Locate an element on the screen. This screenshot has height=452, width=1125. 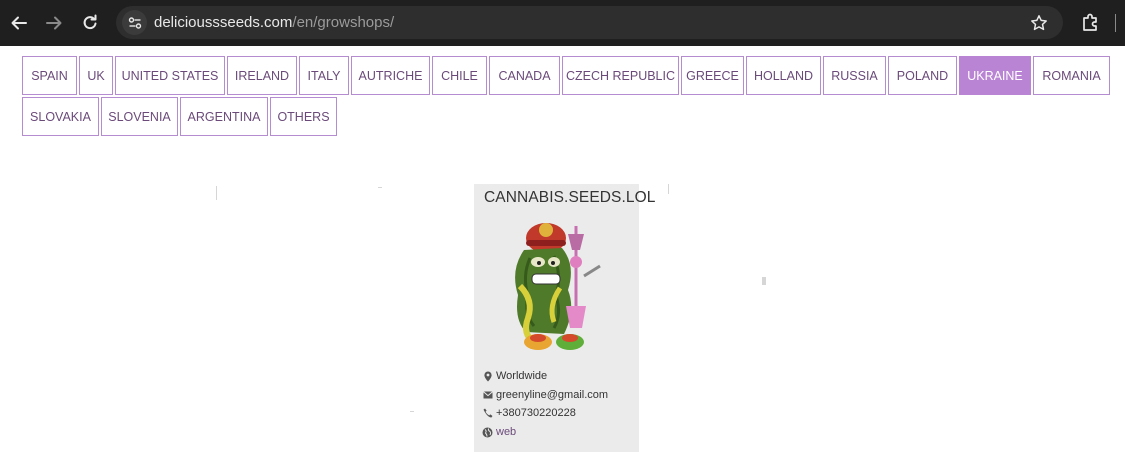
url-text: delicioussseeds.com/en/growshops/ is located at coordinates (274, 22).